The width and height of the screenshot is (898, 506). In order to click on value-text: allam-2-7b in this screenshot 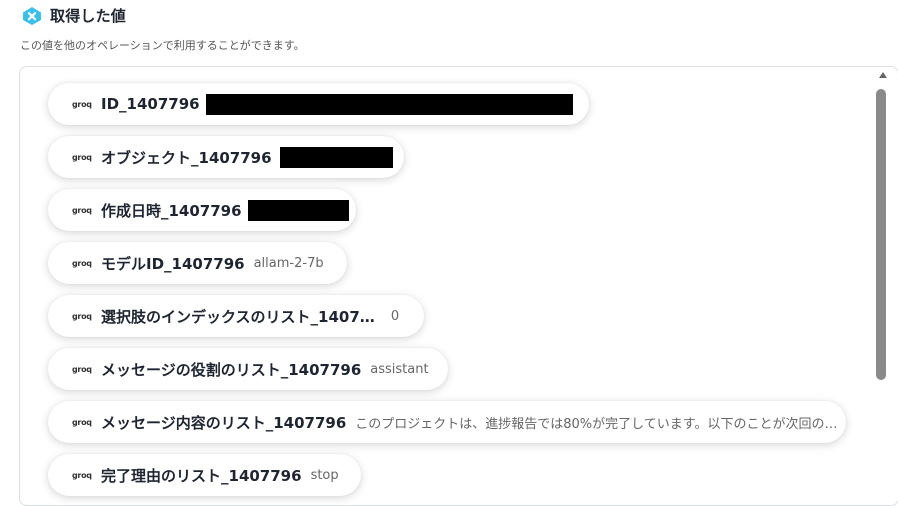, I will do `click(288, 263)`.